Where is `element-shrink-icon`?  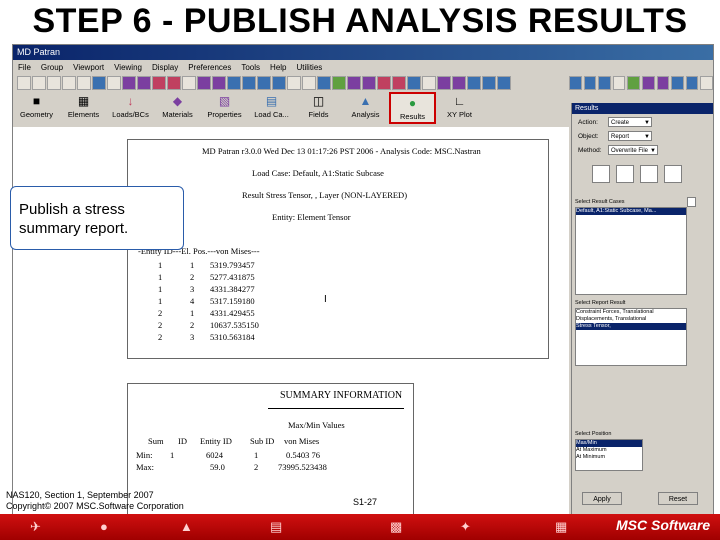 element-shrink-icon is located at coordinates (414, 83).